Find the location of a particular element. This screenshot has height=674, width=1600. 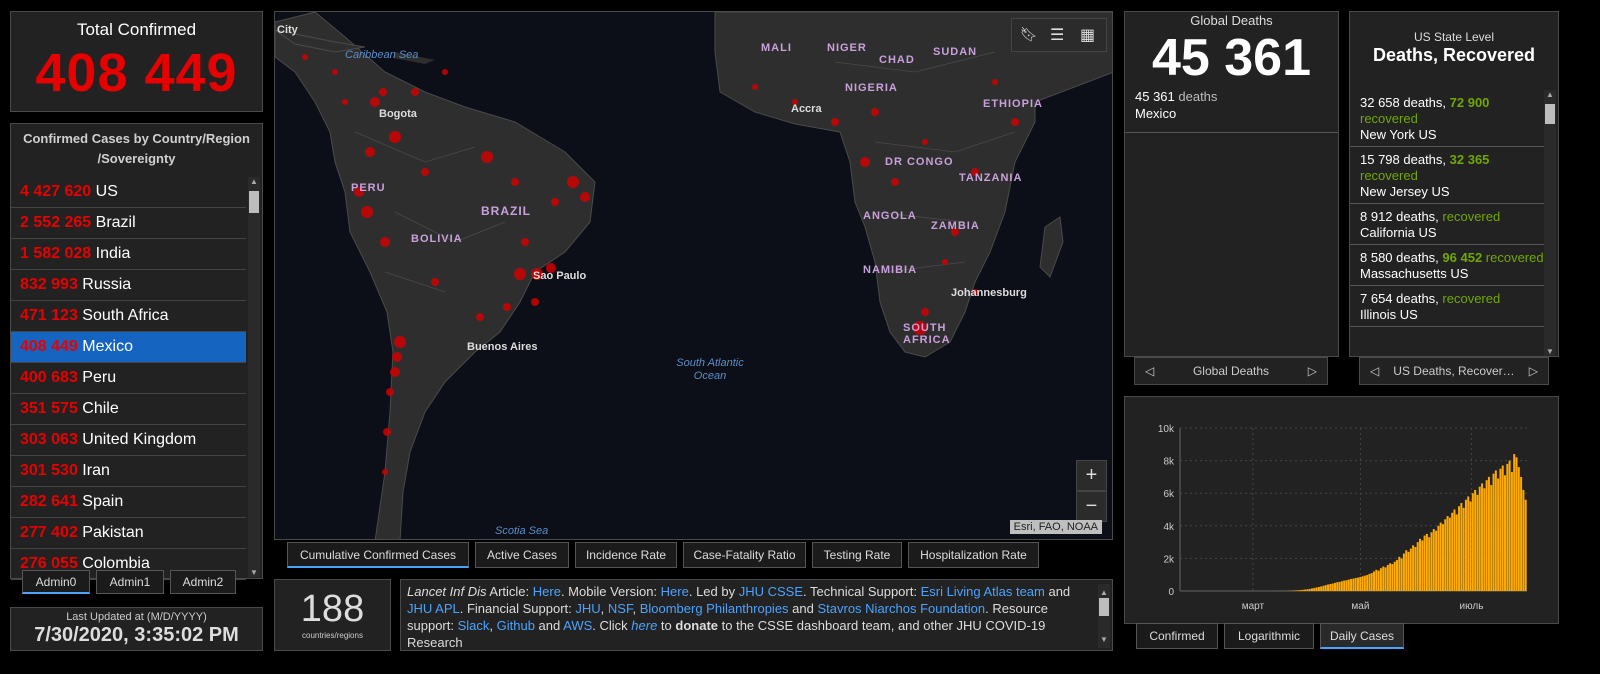

country-row: 400 683 Peru is located at coordinates (128, 378).